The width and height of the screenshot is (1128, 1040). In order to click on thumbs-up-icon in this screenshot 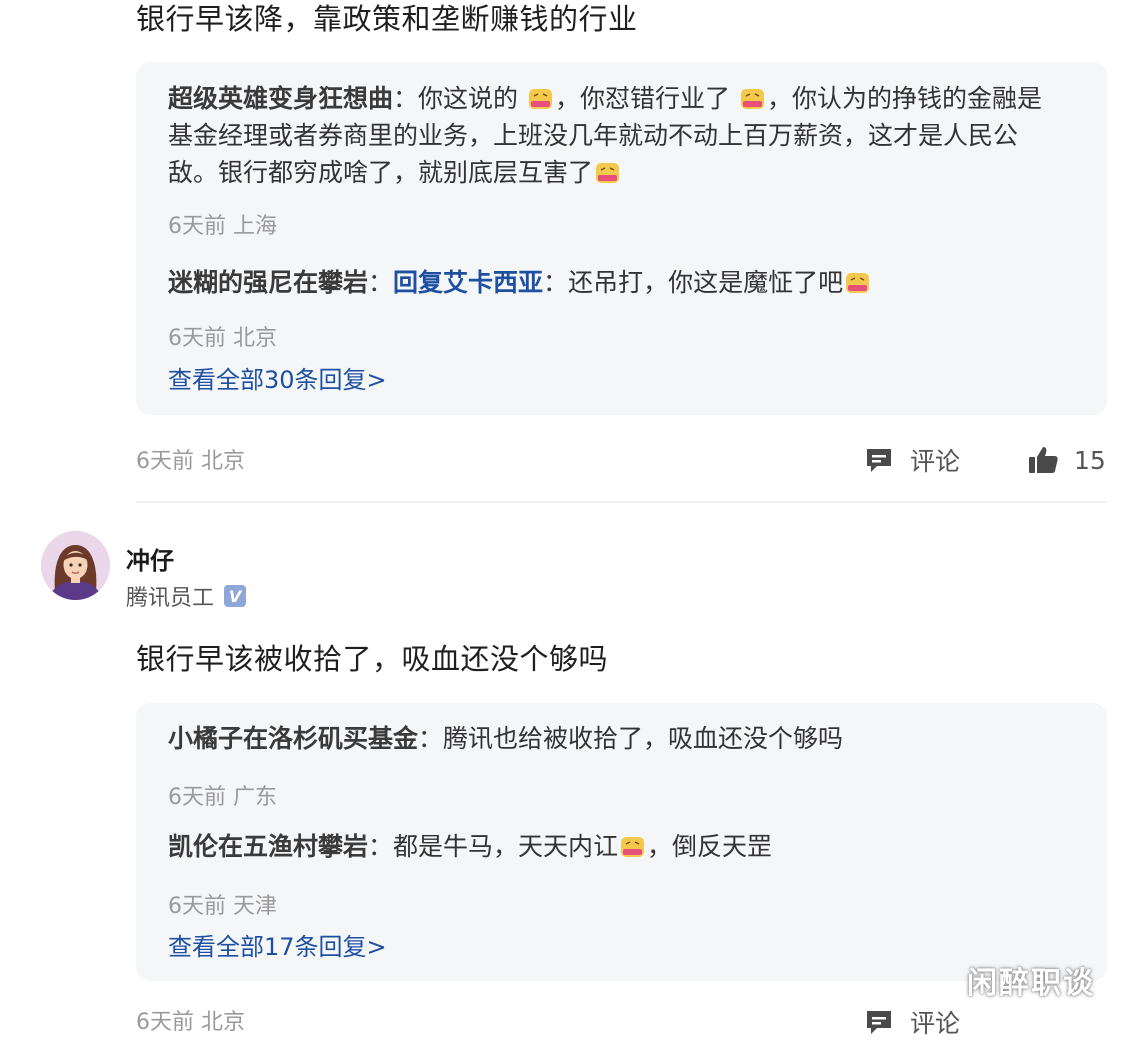, I will do `click(1043, 460)`.